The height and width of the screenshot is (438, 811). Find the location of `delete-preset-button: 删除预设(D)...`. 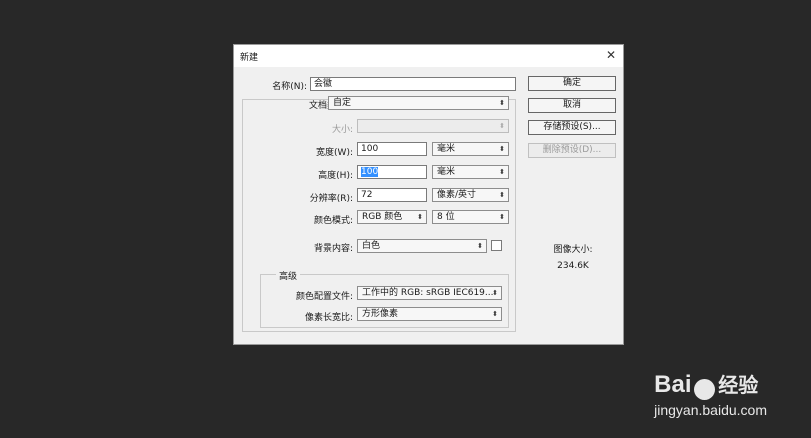

delete-preset-button: 删除预设(D)... is located at coordinates (572, 150).